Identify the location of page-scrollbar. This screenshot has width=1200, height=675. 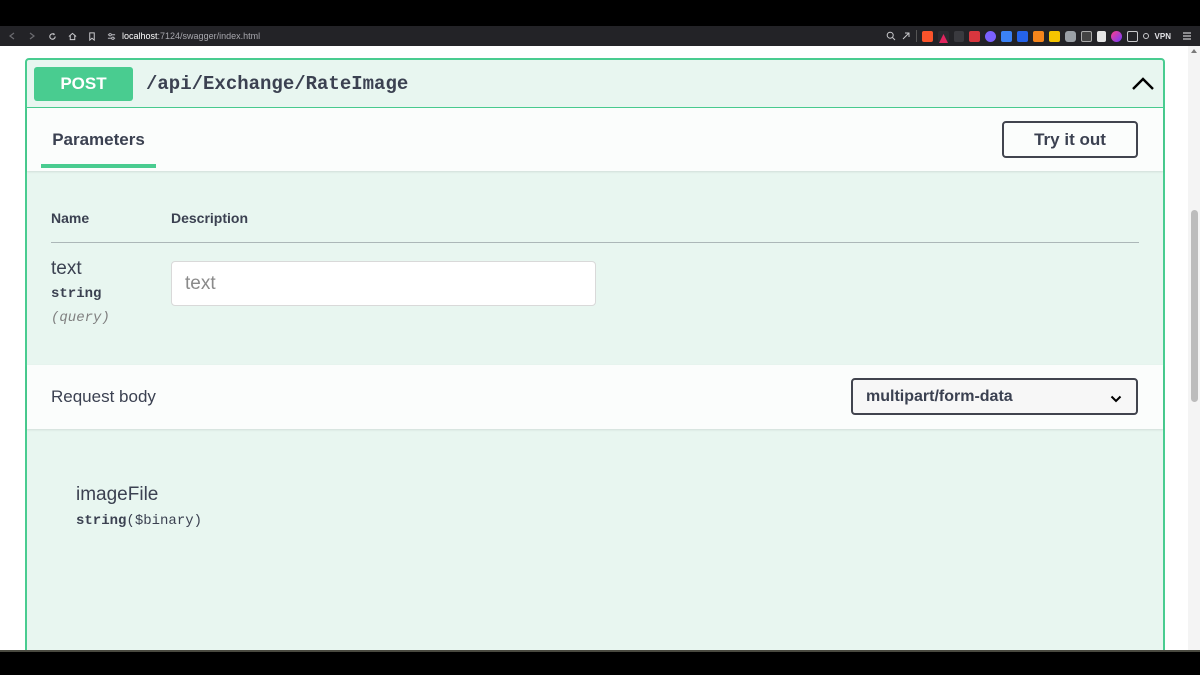
(1194, 349).